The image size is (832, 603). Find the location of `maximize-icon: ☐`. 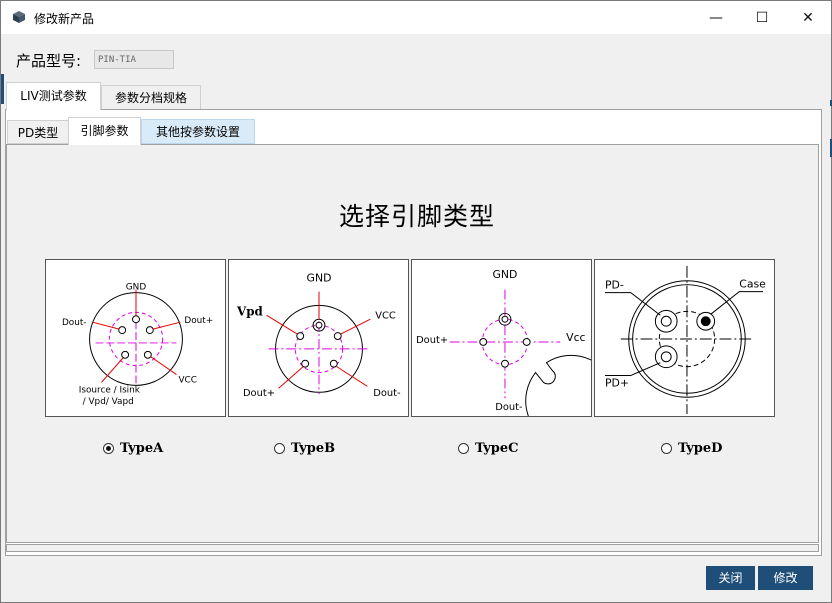

maximize-icon: ☐ is located at coordinates (762, 17).